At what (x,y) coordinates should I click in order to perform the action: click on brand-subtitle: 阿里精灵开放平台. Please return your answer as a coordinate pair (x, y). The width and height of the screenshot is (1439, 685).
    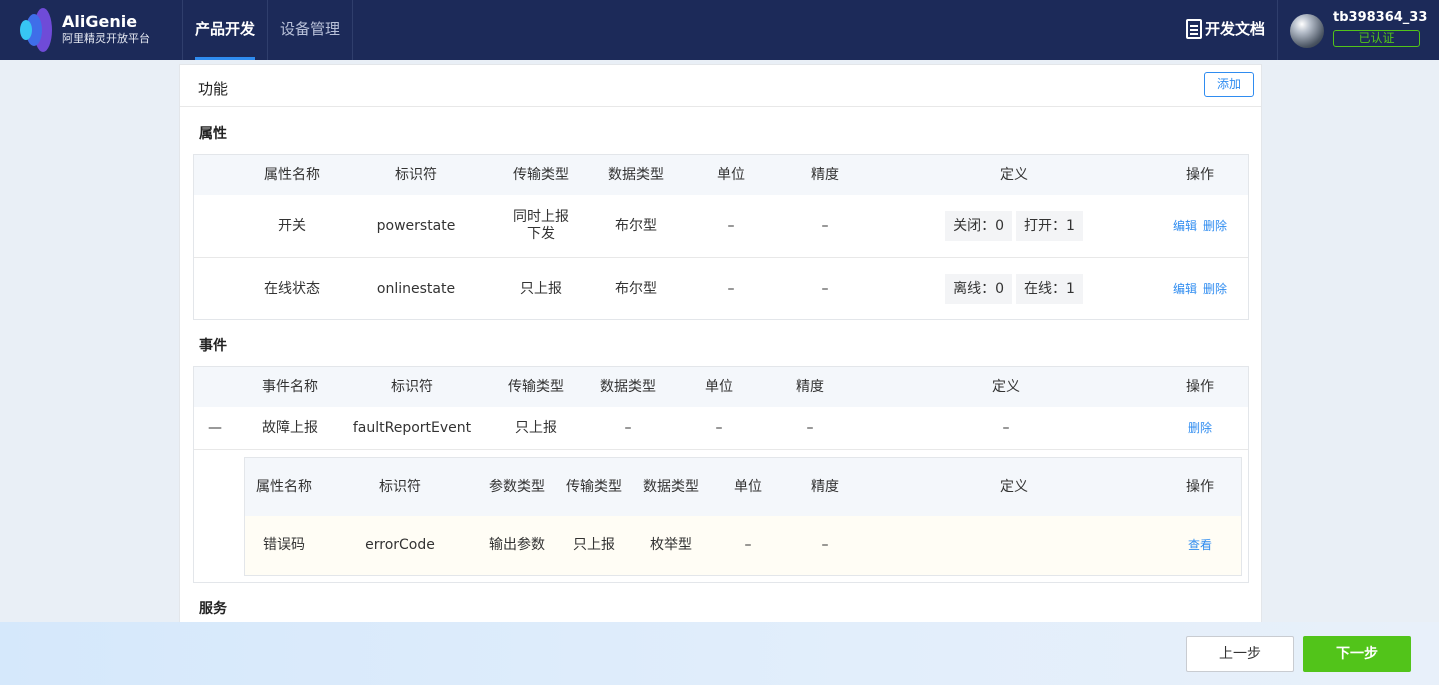
    Looking at the image, I should click on (106, 38).